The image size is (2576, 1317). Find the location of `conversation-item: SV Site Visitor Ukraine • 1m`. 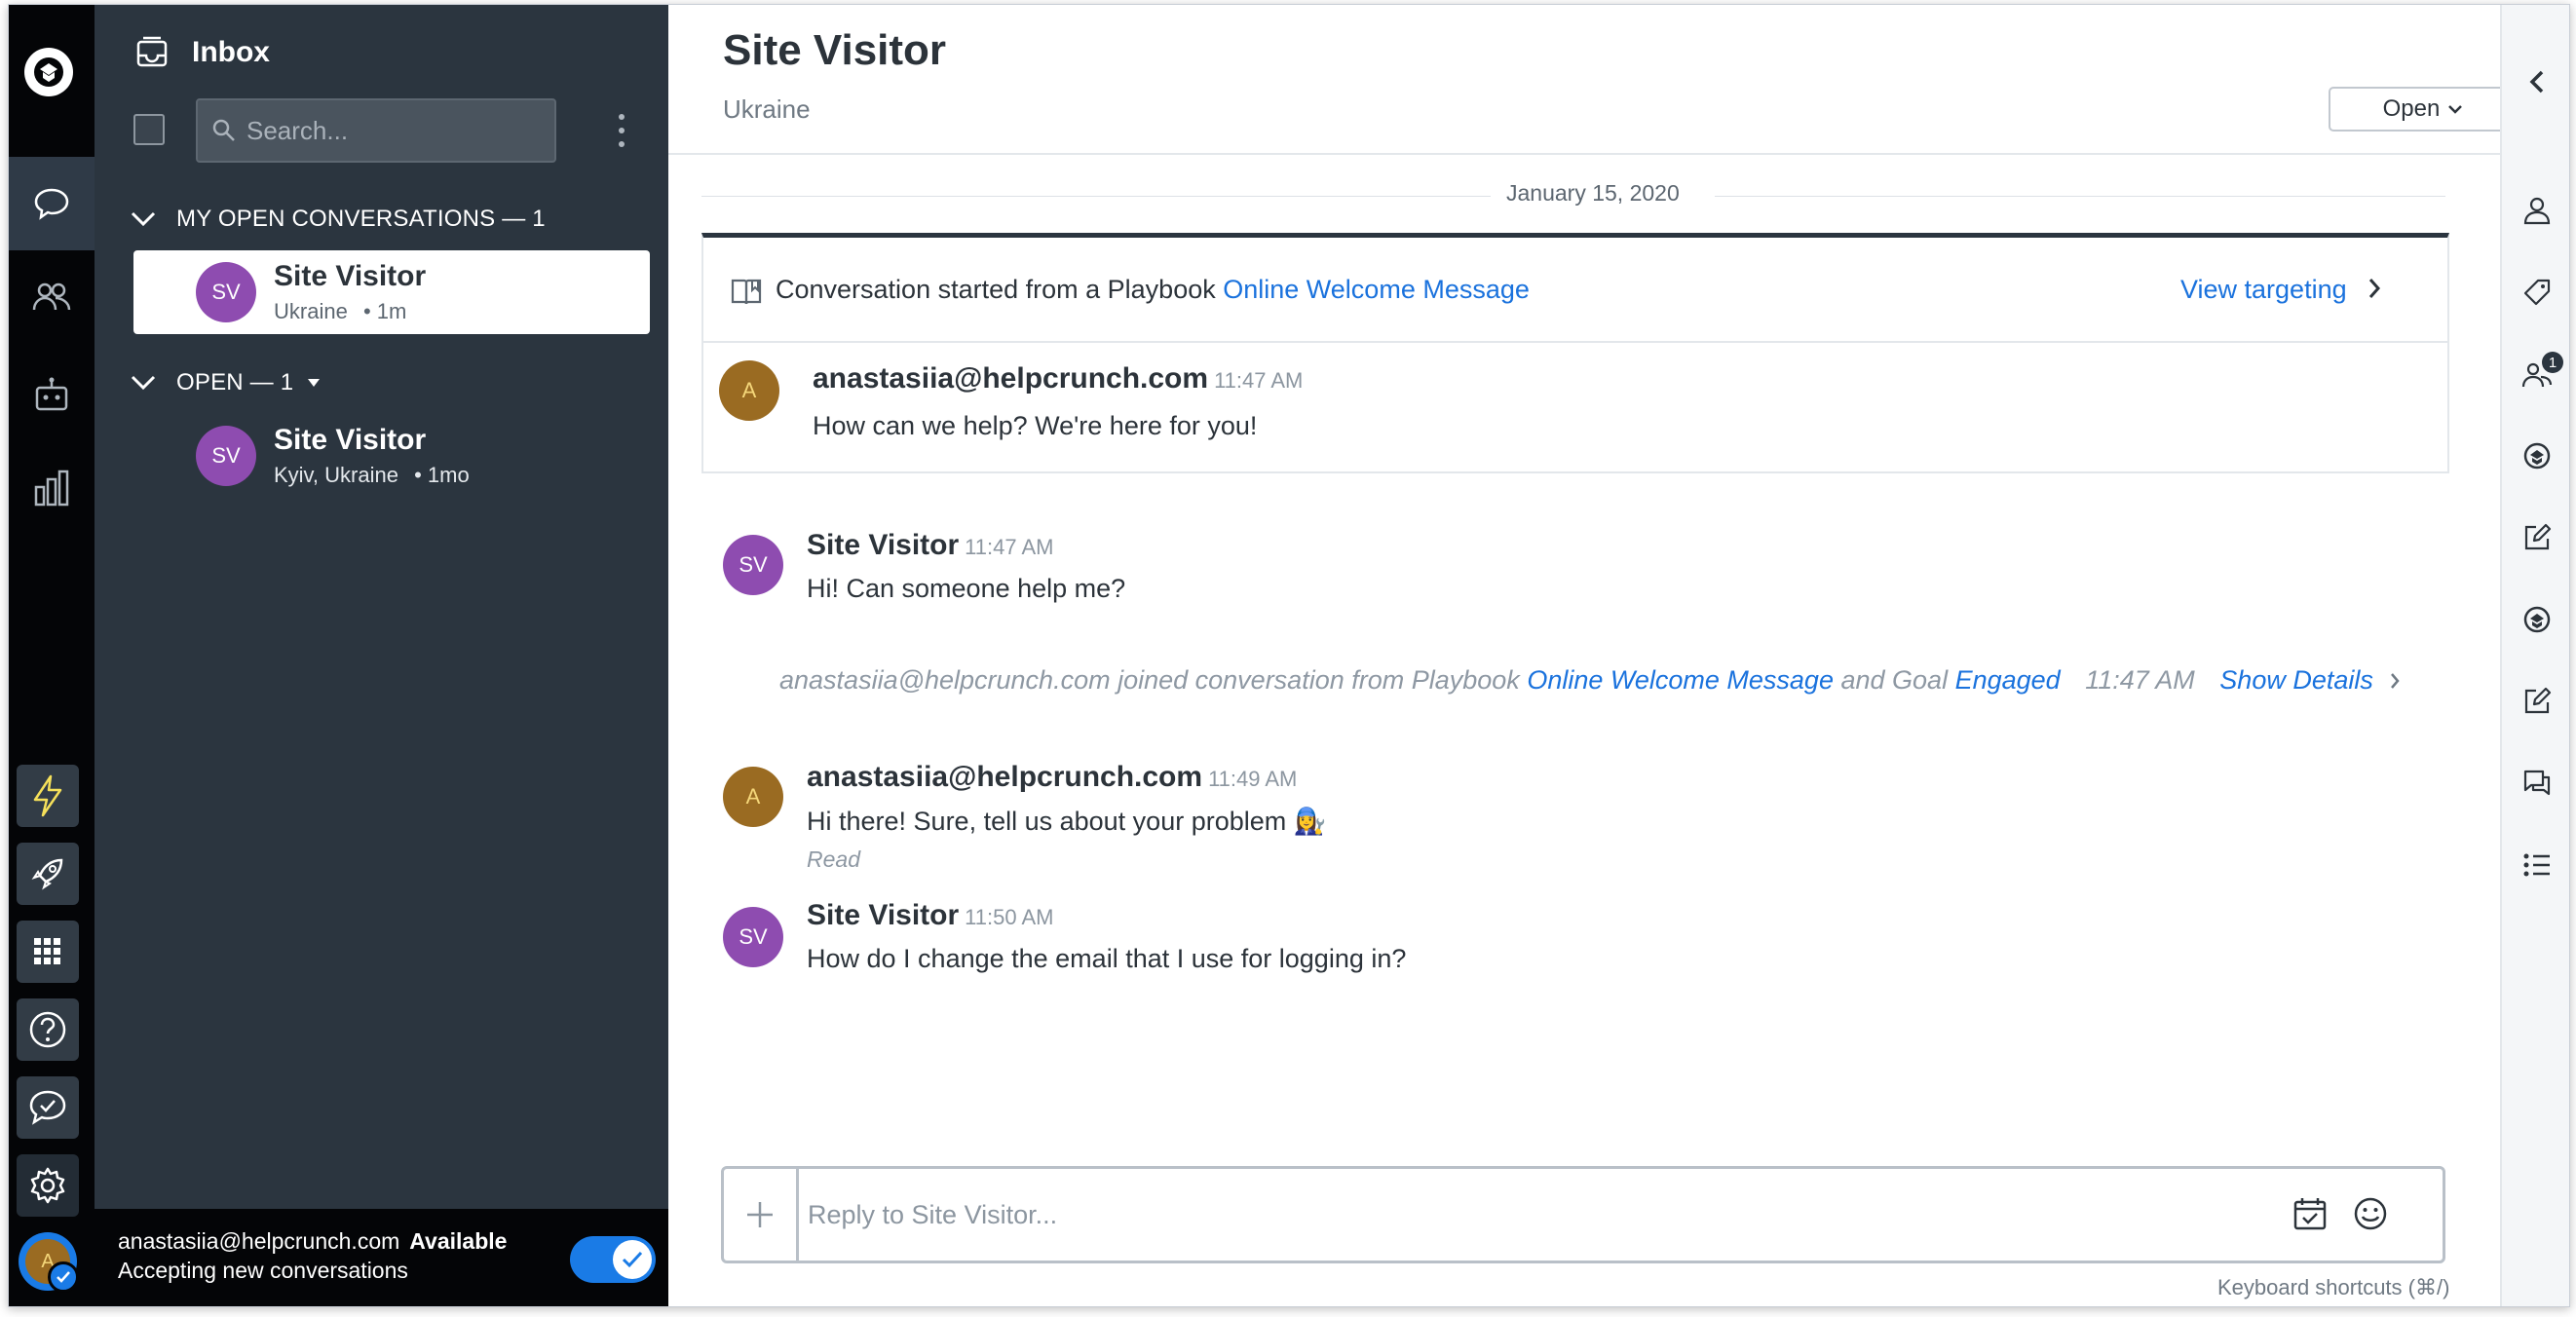

conversation-item: SV Site Visitor Ukraine • 1m is located at coordinates (391, 292).